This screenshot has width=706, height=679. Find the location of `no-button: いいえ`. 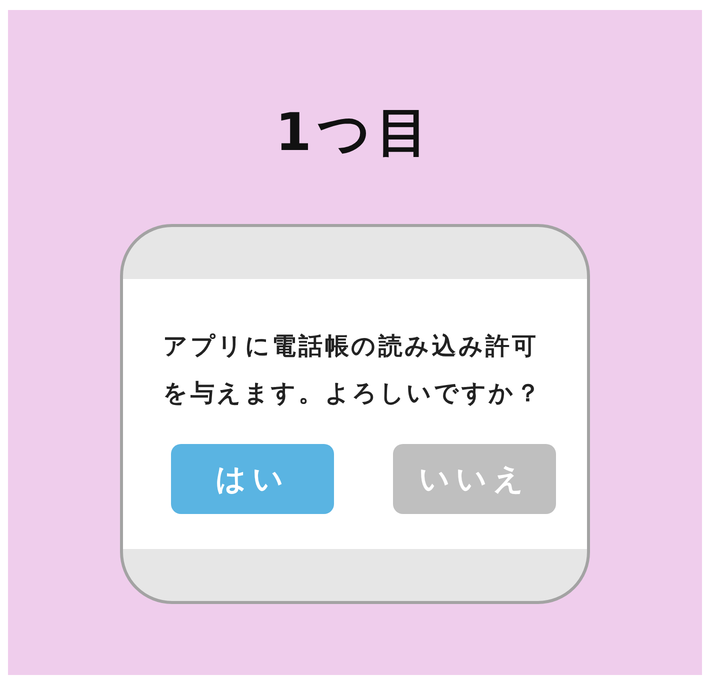

no-button: いいえ is located at coordinates (474, 479).